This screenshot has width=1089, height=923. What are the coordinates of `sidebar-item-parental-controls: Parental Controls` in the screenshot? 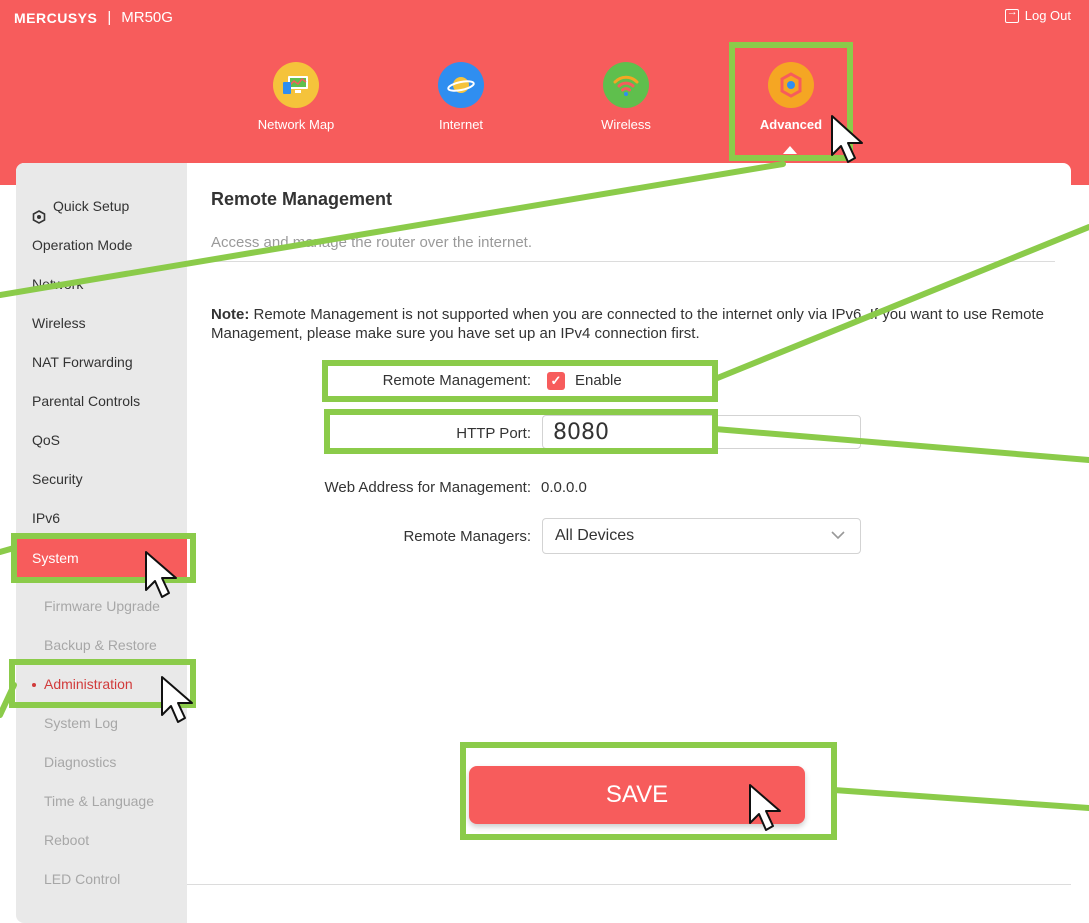 It's located at (101, 401).